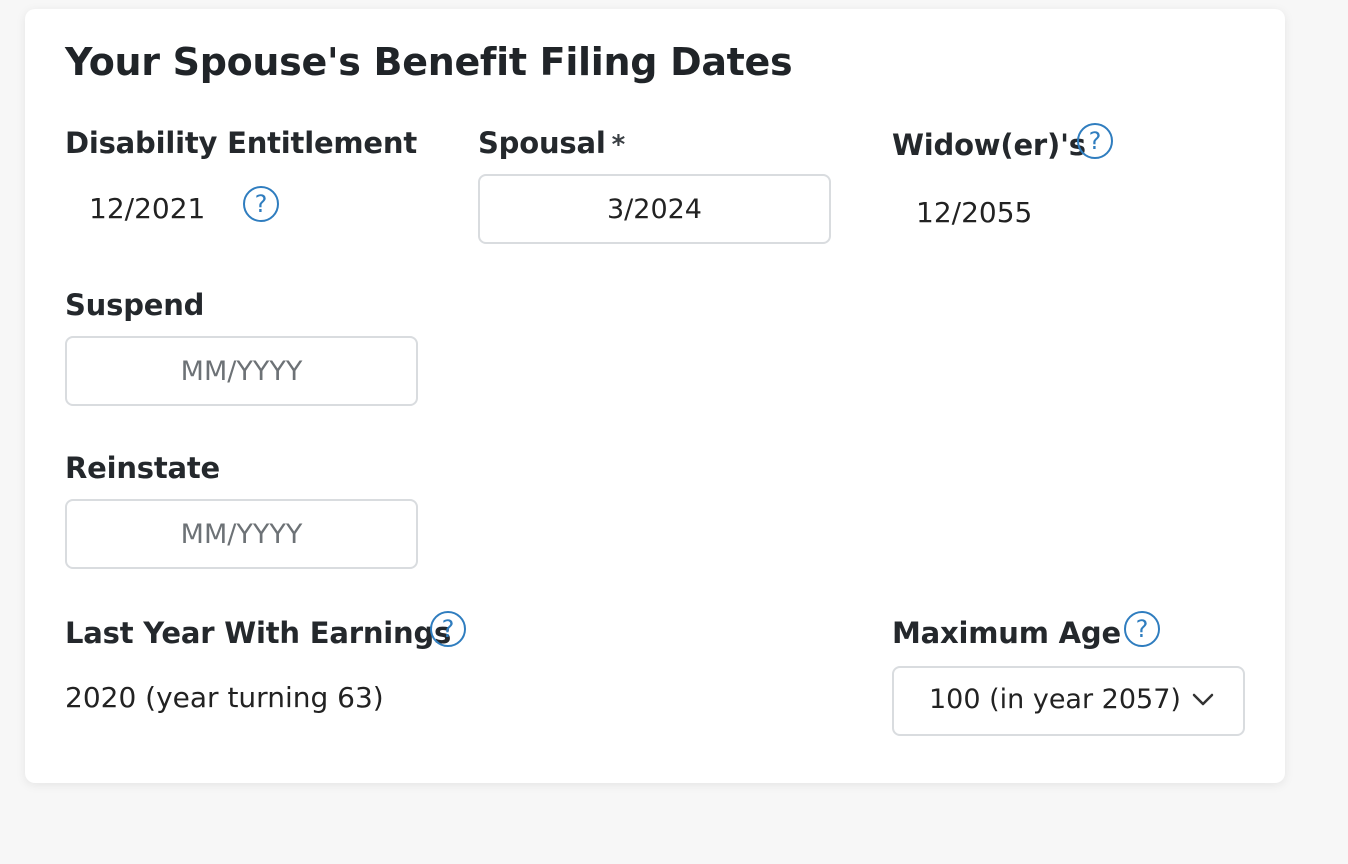  Describe the element at coordinates (974, 212) in the screenshot. I see `widower-value: 12/2055` at that location.